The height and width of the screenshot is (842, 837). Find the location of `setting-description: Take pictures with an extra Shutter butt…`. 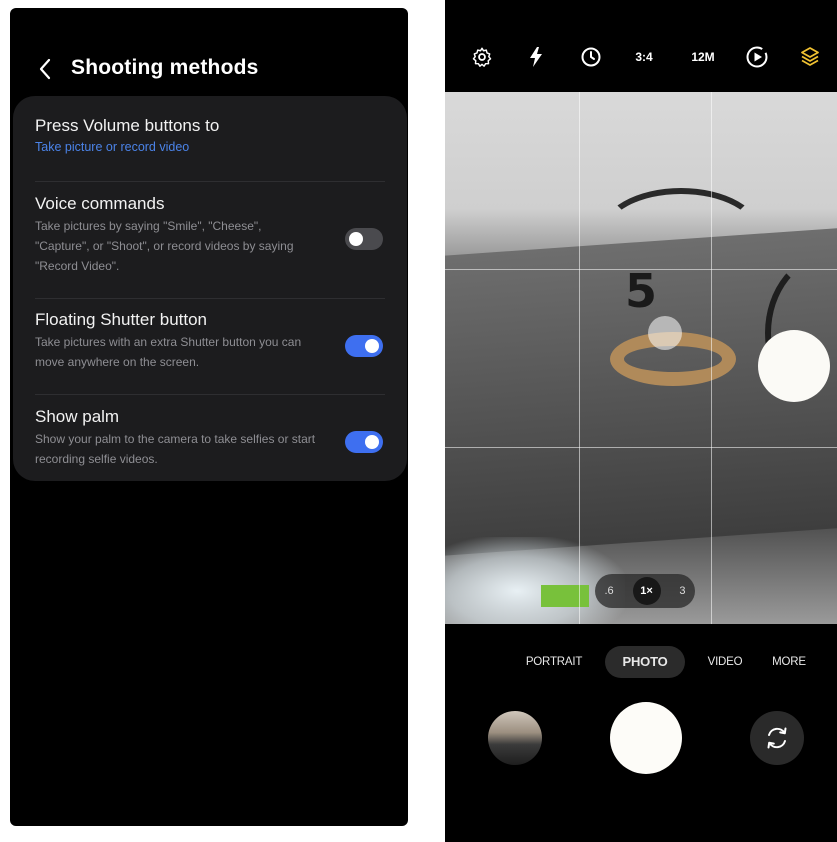

setting-description: Take pictures with an extra Shutter butt… is located at coordinates (168, 352).